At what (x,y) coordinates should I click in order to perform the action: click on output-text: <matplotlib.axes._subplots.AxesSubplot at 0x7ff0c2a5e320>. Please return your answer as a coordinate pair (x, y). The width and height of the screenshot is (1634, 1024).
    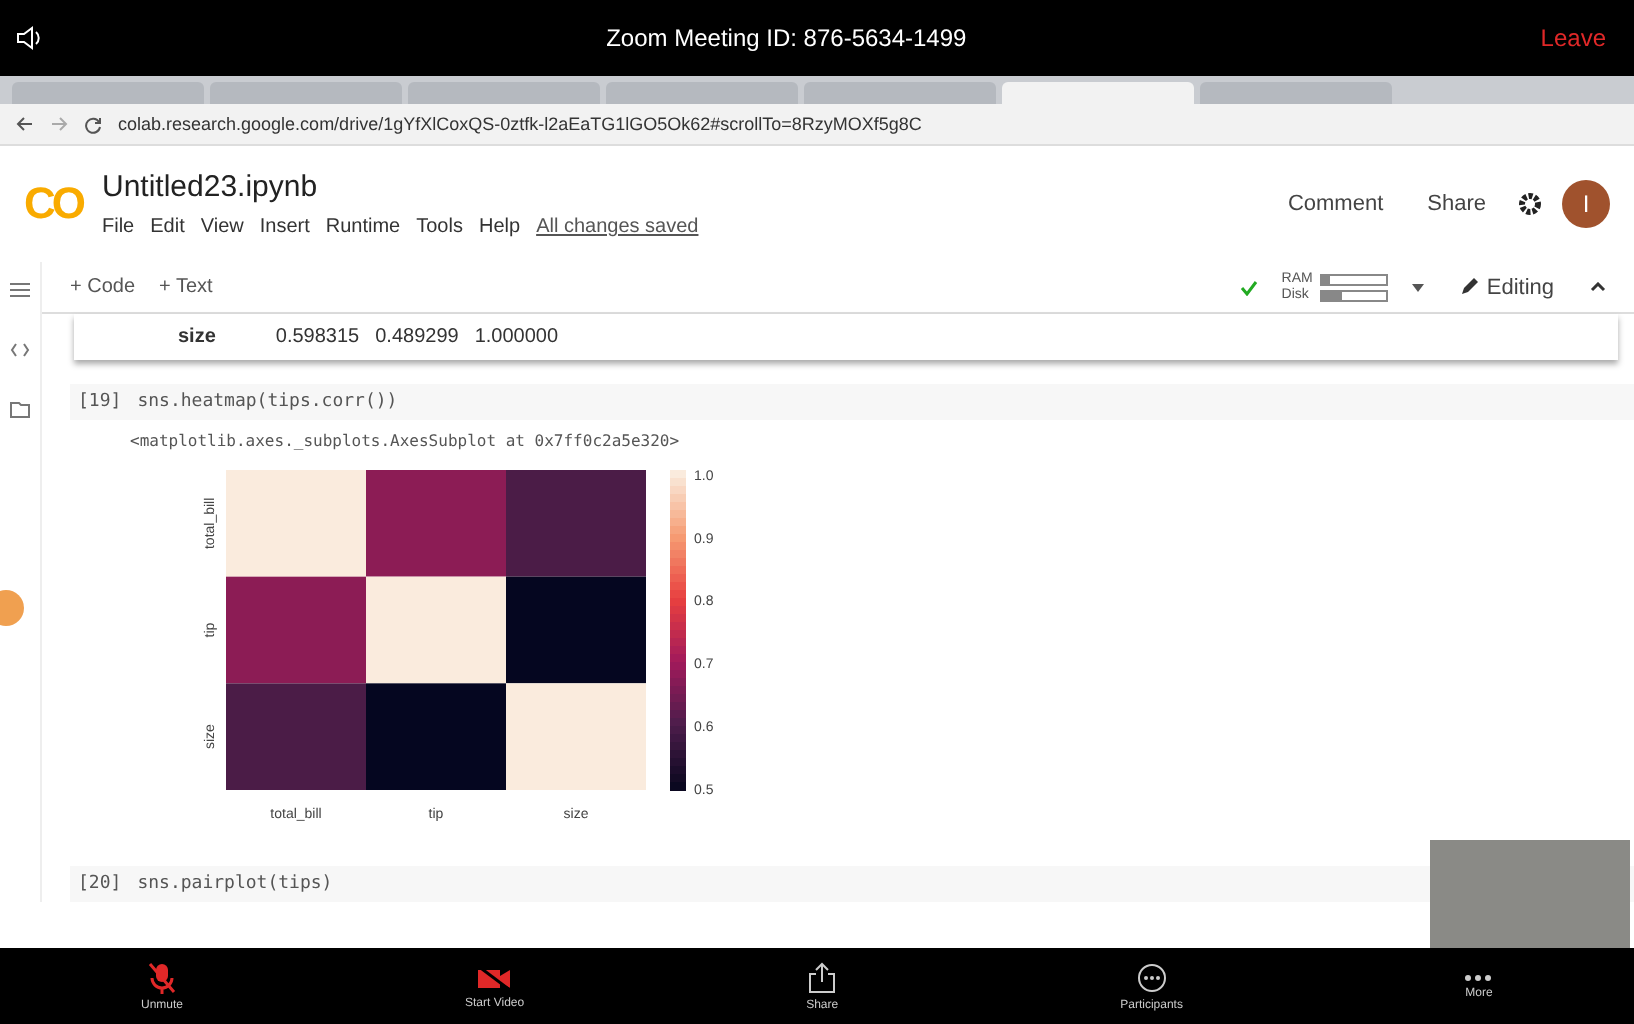
    Looking at the image, I should click on (405, 441).